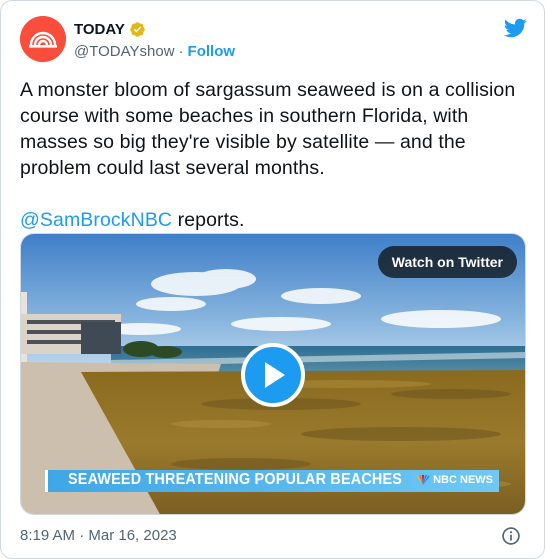  Describe the element at coordinates (273, 40) in the screenshot. I see `tweet-header: TODAY @TODAYshow · Follow` at that location.